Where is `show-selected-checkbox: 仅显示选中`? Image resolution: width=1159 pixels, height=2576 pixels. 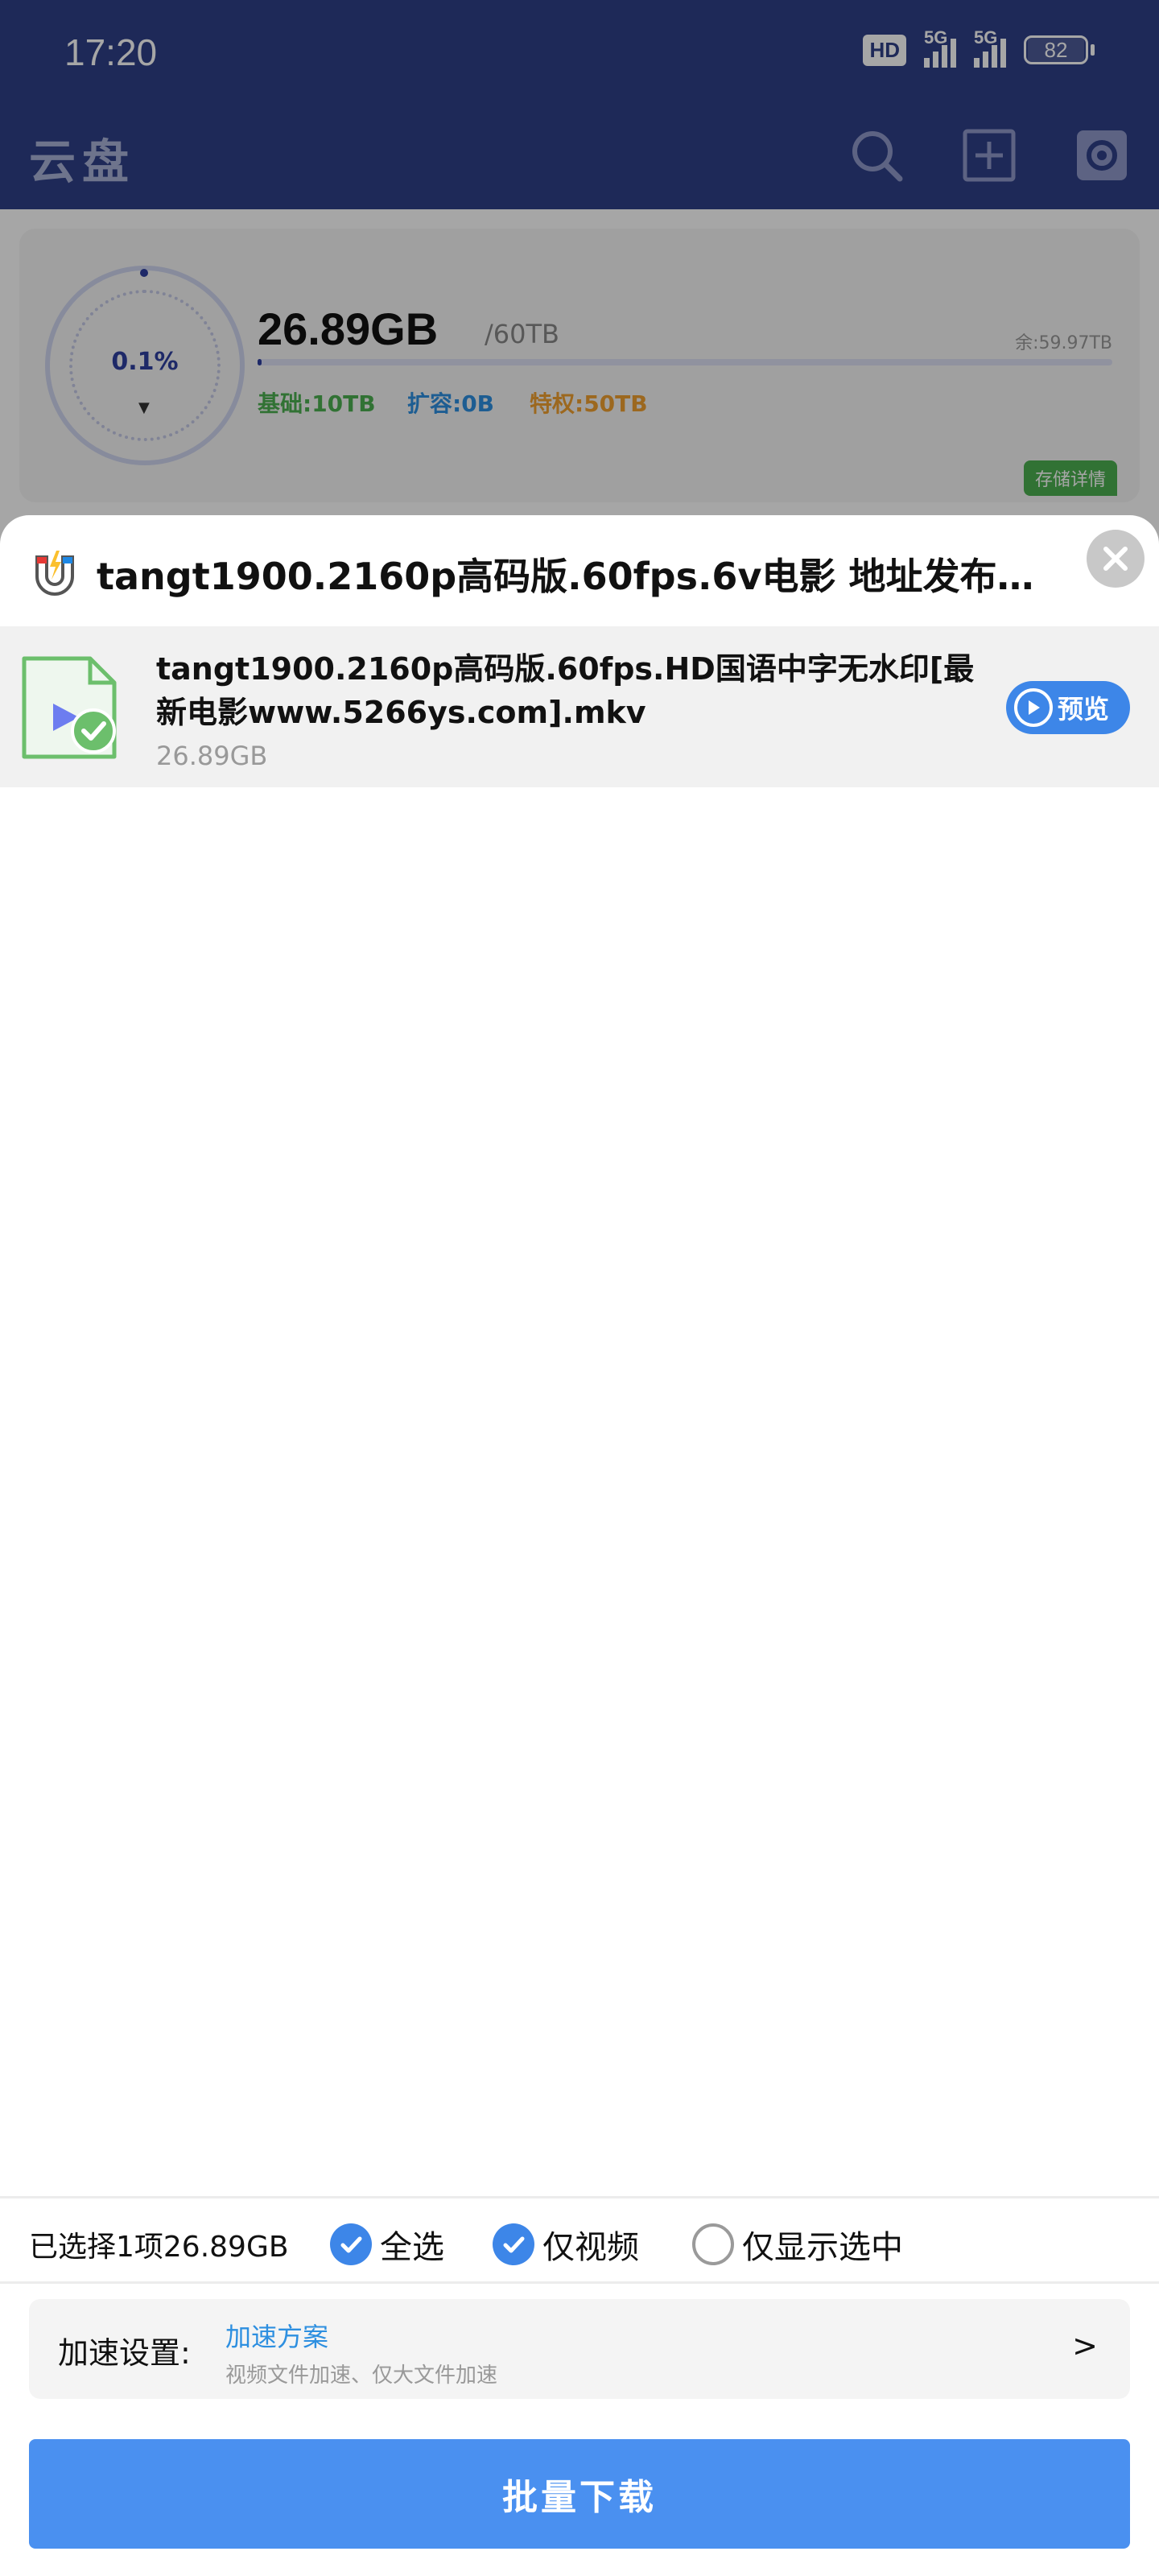 show-selected-checkbox: 仅显示选中 is located at coordinates (797, 2244).